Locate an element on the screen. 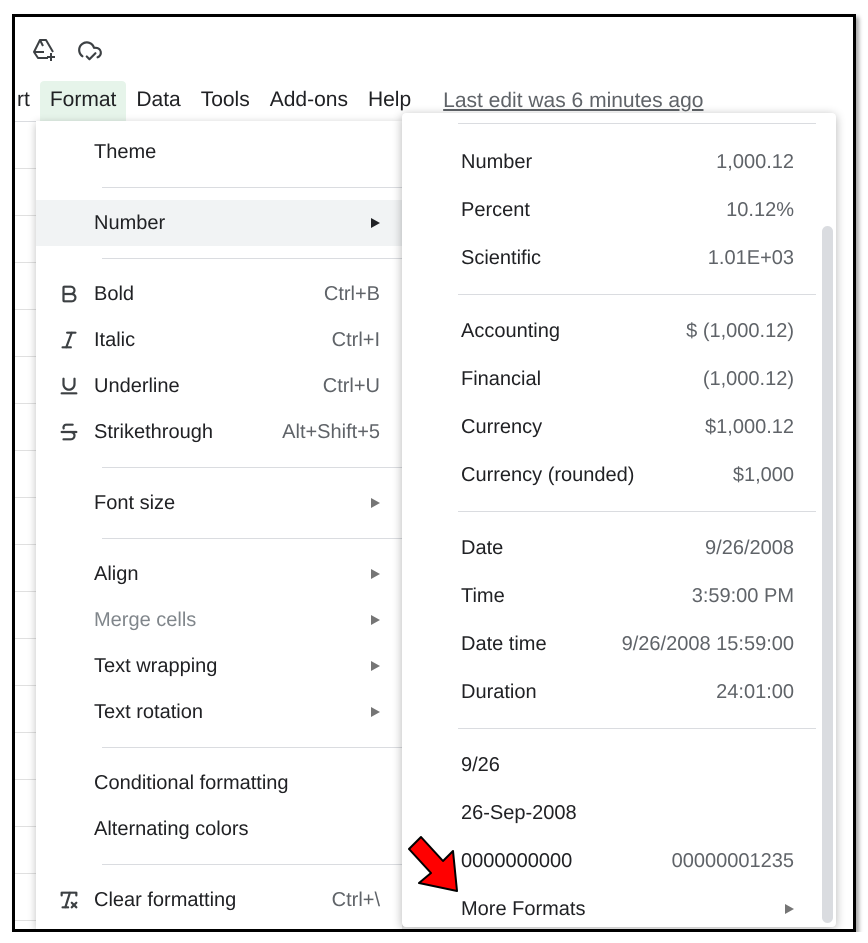 The height and width of the screenshot is (943, 868). menu-item: Percent 10.12% is located at coordinates (619, 210).